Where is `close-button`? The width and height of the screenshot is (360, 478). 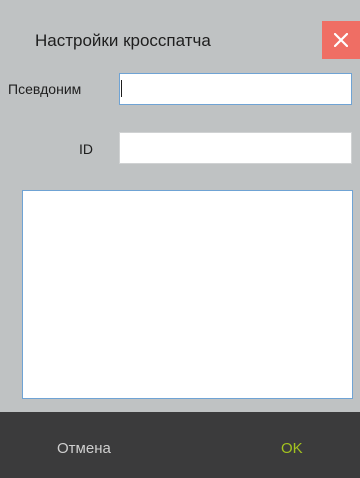
close-button is located at coordinates (341, 40).